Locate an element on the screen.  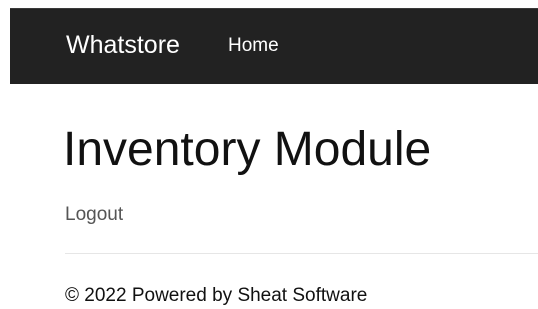
footer-text: © 2022 Powered by Sheat Software is located at coordinates (216, 295).